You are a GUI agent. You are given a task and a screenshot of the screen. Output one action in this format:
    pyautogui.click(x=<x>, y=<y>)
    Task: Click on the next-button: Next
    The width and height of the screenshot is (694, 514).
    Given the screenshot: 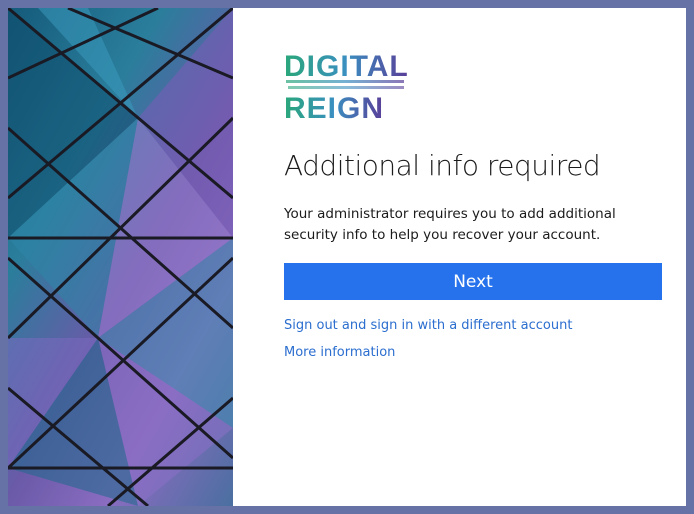 What is the action you would take?
    pyautogui.click(x=473, y=281)
    